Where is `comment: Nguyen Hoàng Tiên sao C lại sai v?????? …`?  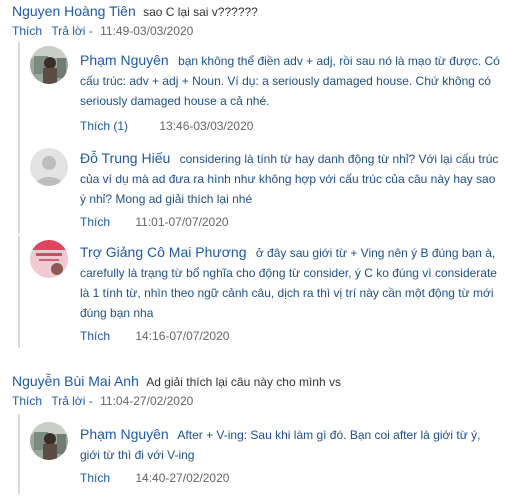
comment: Nguyen Hoàng Tiên sao C lại sai v?????? … is located at coordinates (257, 20).